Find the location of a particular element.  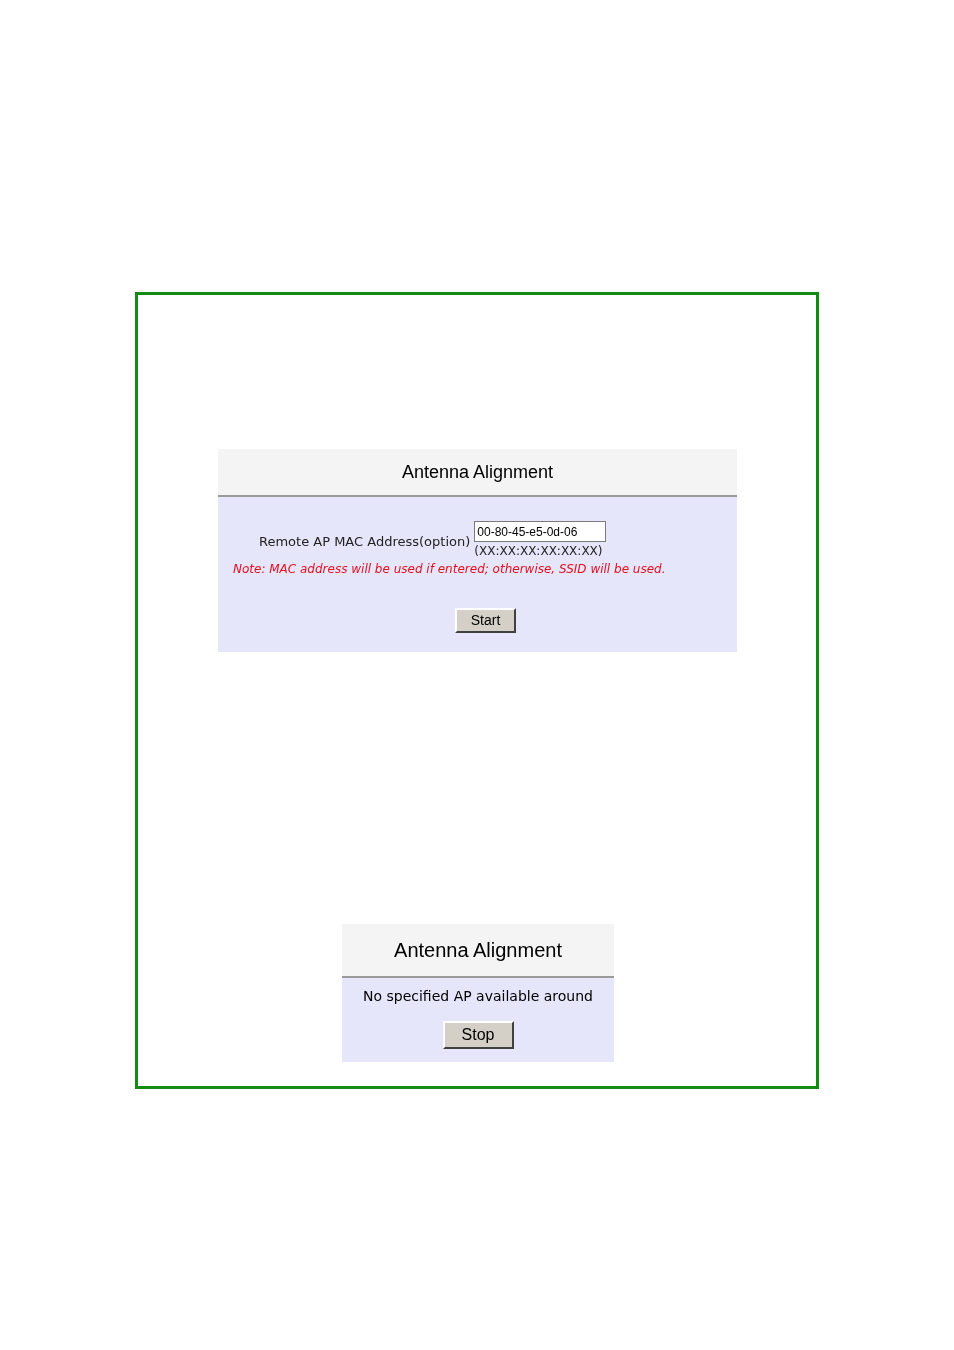

start-button: Start is located at coordinates (485, 620).